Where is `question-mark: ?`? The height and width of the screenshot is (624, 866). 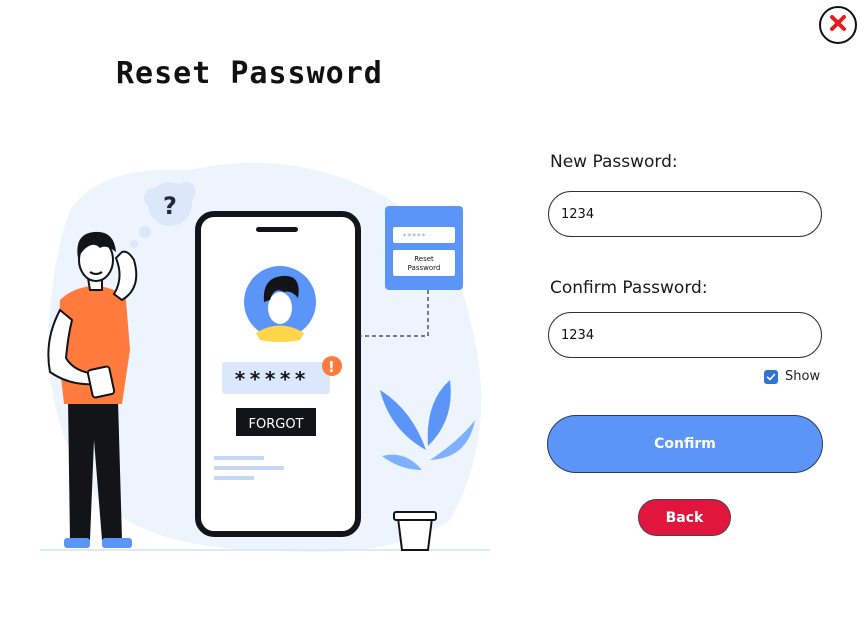 question-mark: ? is located at coordinates (170, 206).